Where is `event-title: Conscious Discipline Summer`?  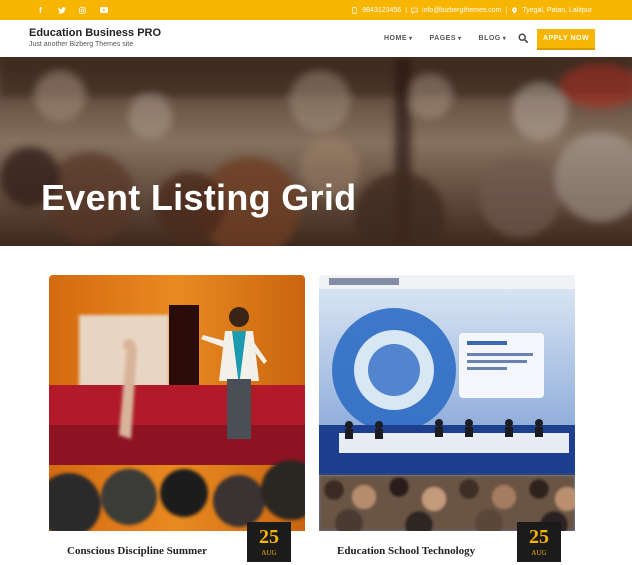
event-title: Conscious Discipline Summer is located at coordinates (137, 551).